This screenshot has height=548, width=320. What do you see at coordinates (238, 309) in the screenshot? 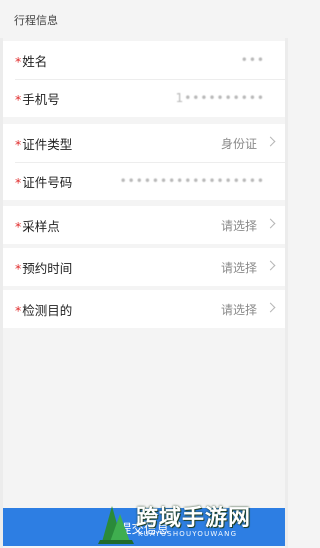
I see `test-purpose-value: 请选择` at bounding box center [238, 309].